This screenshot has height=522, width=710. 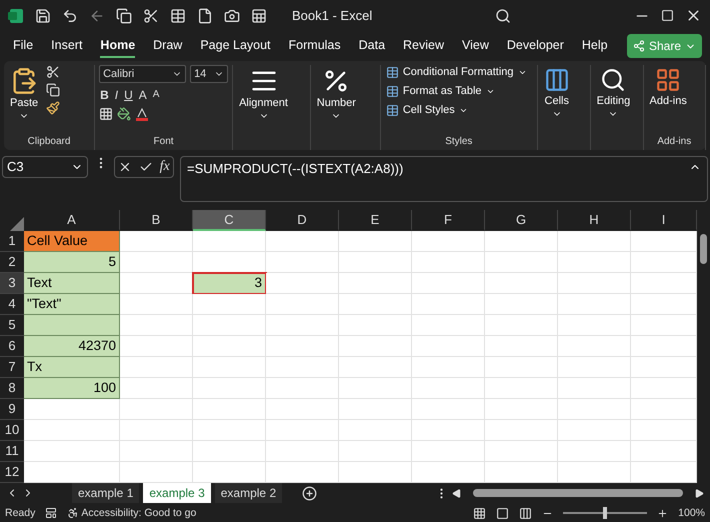 I want to click on formula-input: =SUMPRODUCT(--(ISTEXT(A2:A8))), so click(x=444, y=179).